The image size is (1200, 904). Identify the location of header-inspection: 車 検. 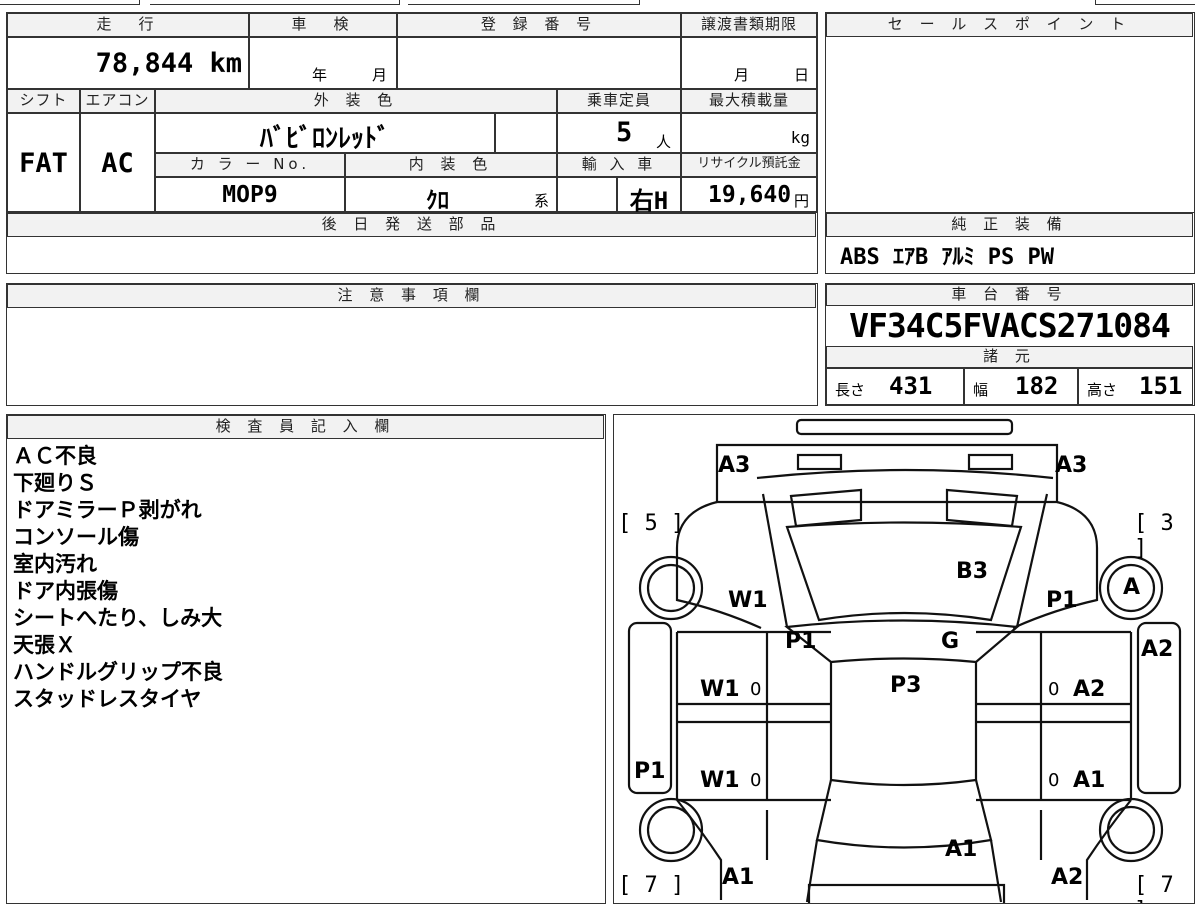
(323, 25).